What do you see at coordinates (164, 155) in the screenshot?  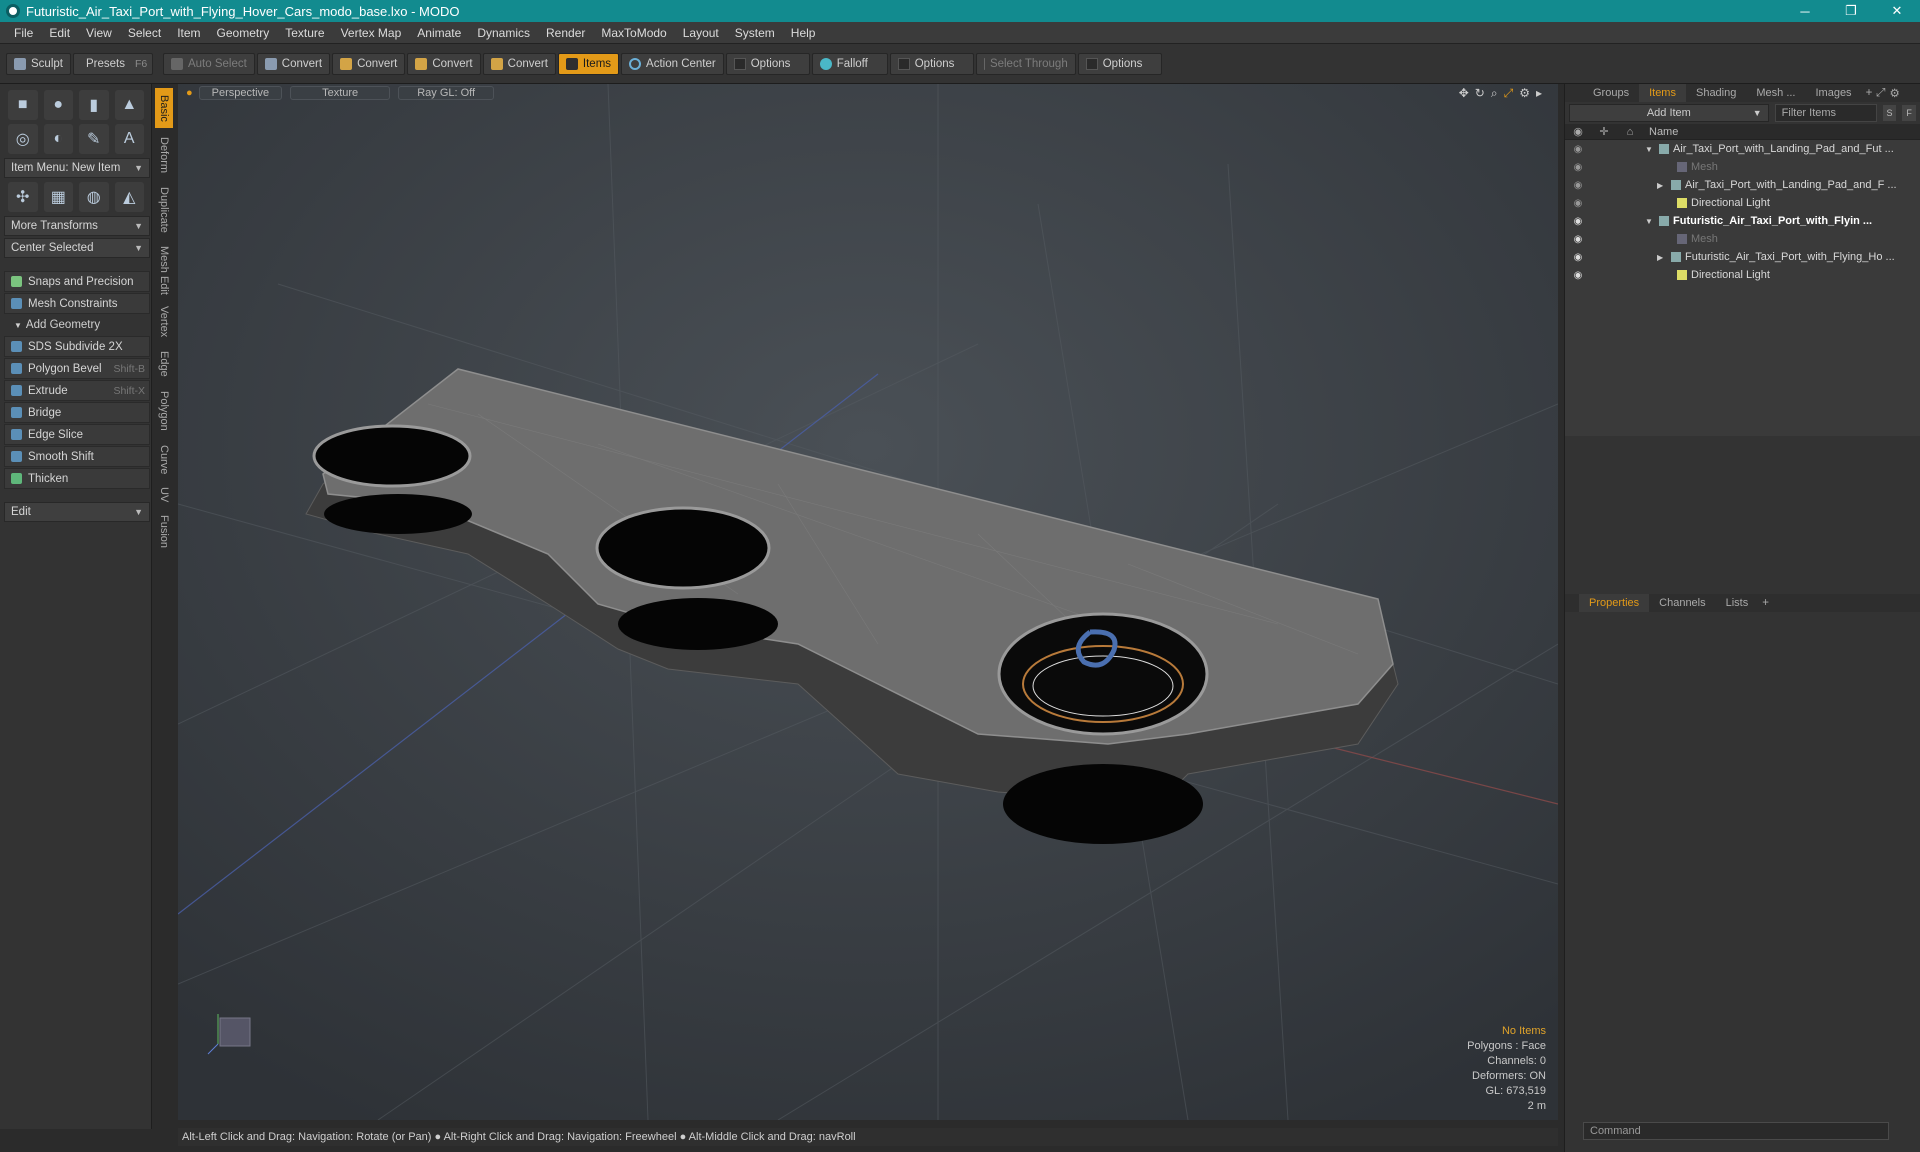 I see `tab-deform: Deform` at bounding box center [164, 155].